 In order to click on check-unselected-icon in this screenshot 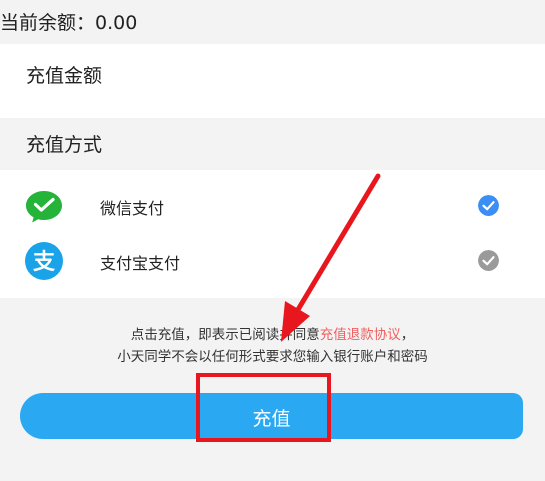, I will do `click(488, 260)`.